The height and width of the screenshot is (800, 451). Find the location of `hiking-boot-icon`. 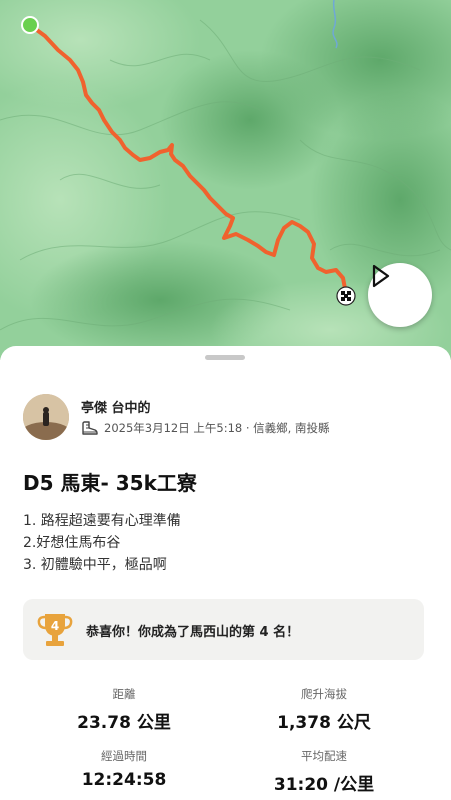

hiking-boot-icon is located at coordinates (90, 428).